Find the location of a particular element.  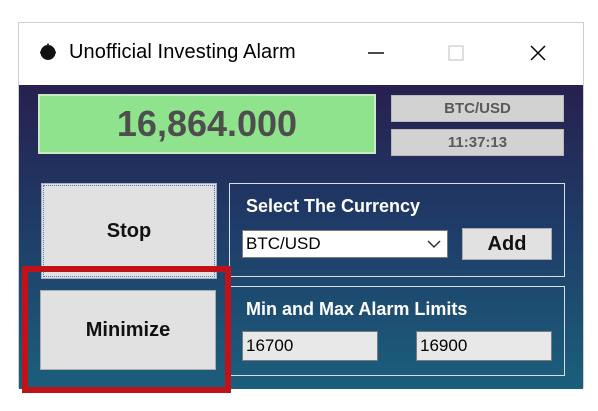

time-display: 11:37:13 is located at coordinates (477, 142).